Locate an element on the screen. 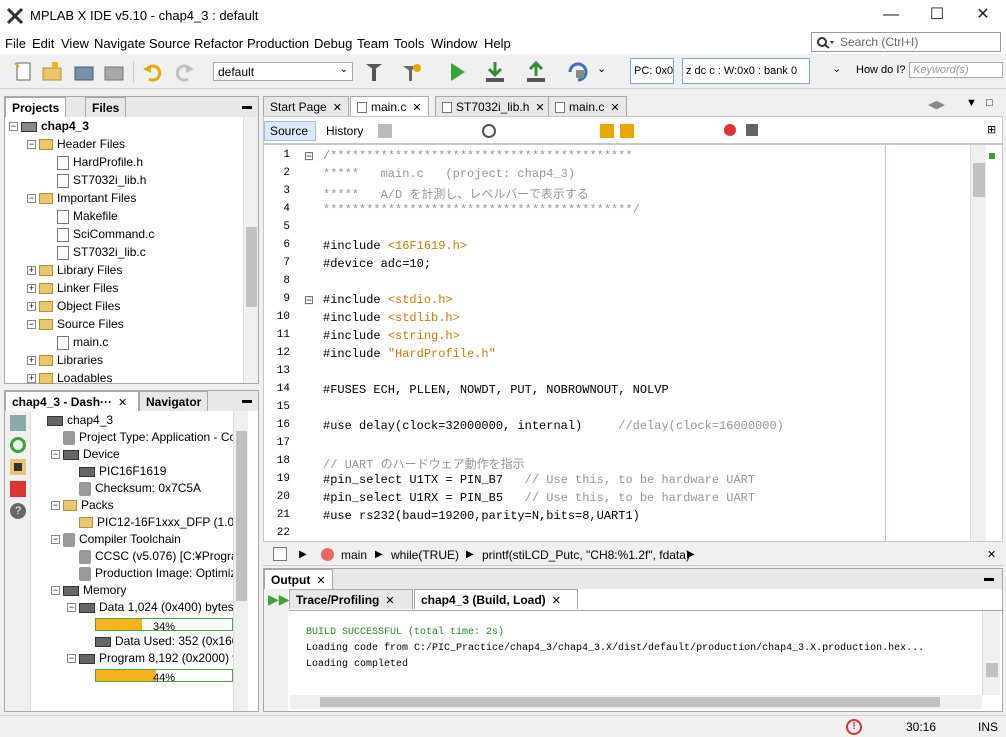 The width and height of the screenshot is (1006, 737). dashboard-tree-item: Project Type: Application - Co is located at coordinates (142, 437).